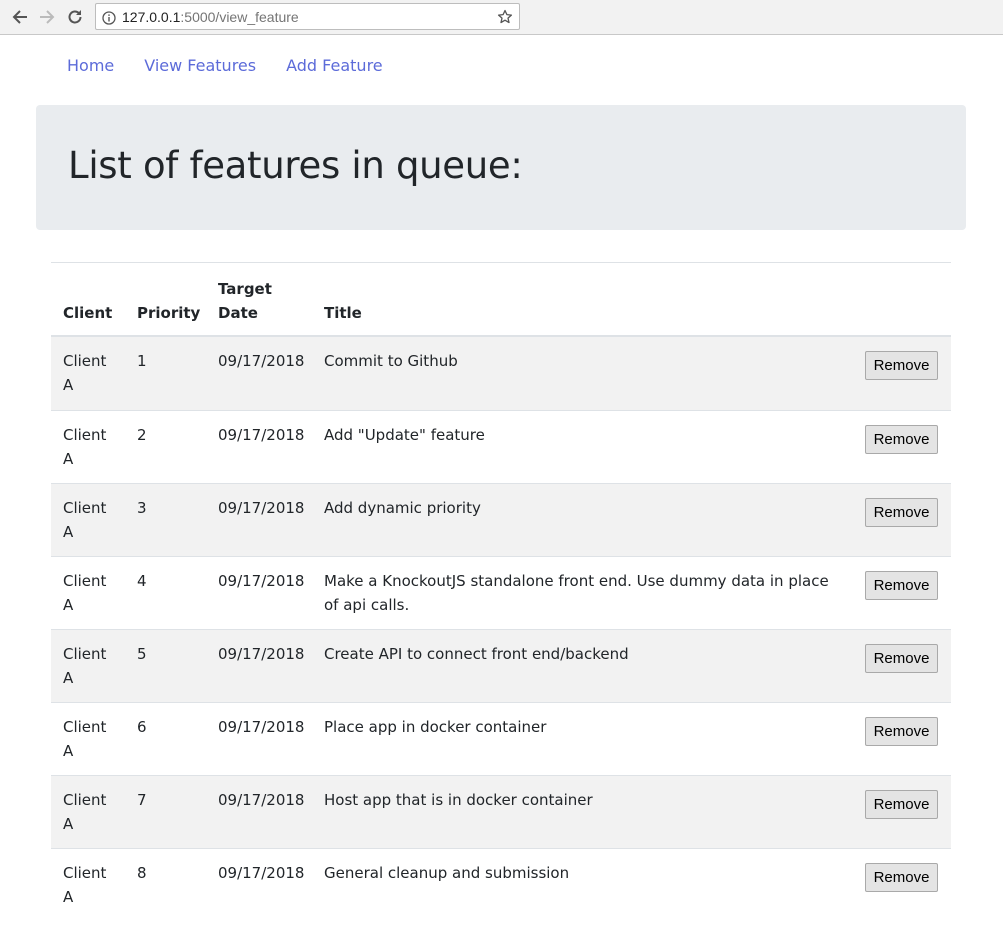 The height and width of the screenshot is (936, 1003). I want to click on reload-icon, so click(75, 17).